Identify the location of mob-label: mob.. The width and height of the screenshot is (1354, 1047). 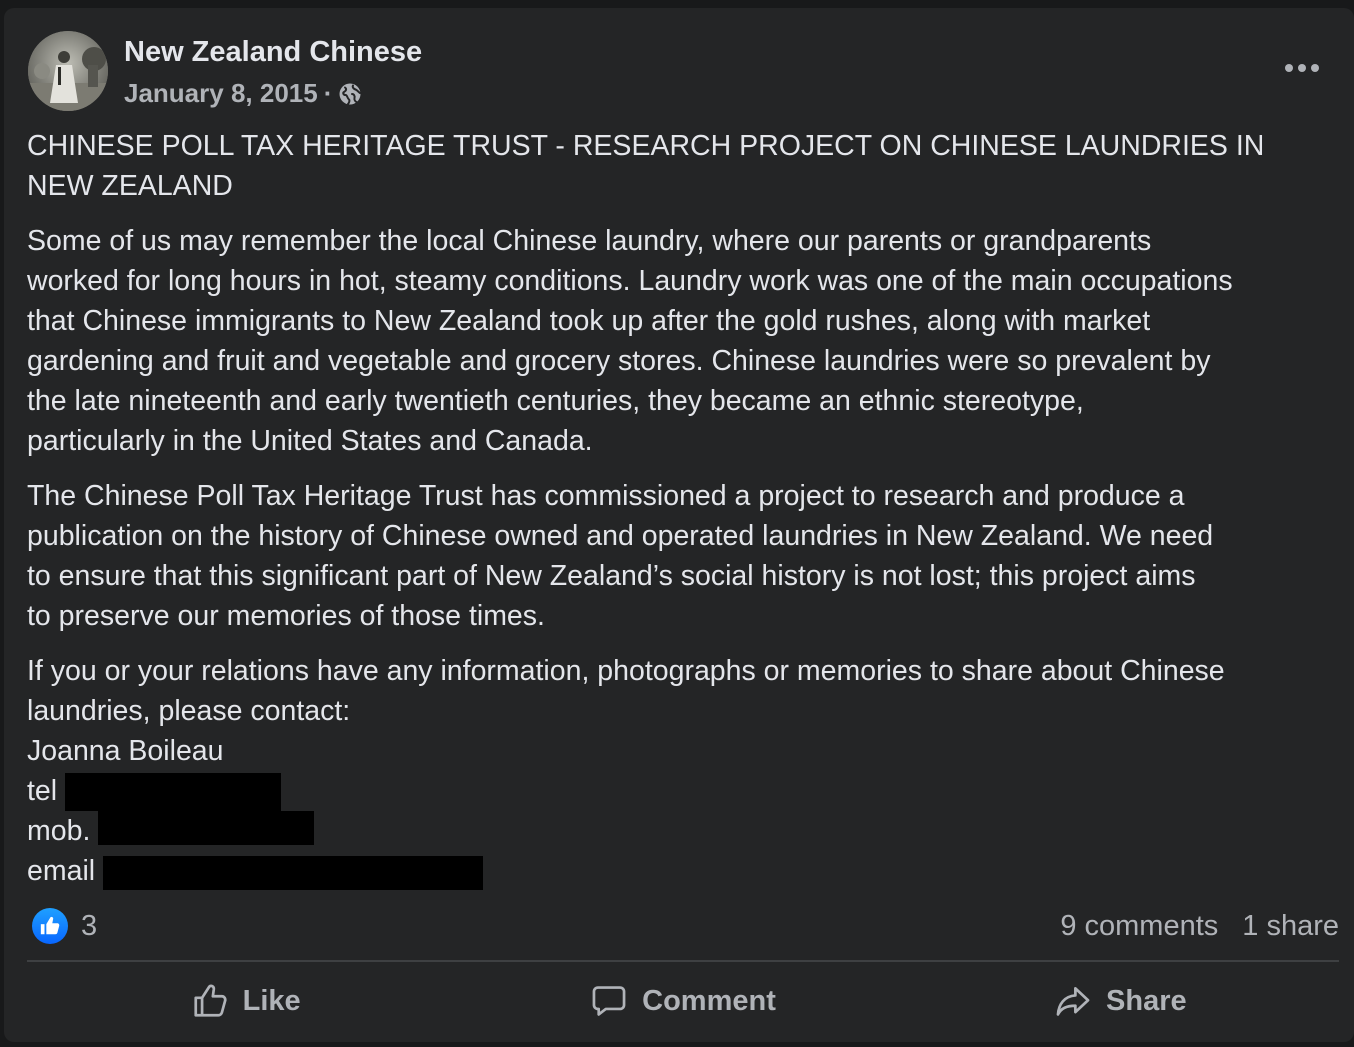
(59, 831).